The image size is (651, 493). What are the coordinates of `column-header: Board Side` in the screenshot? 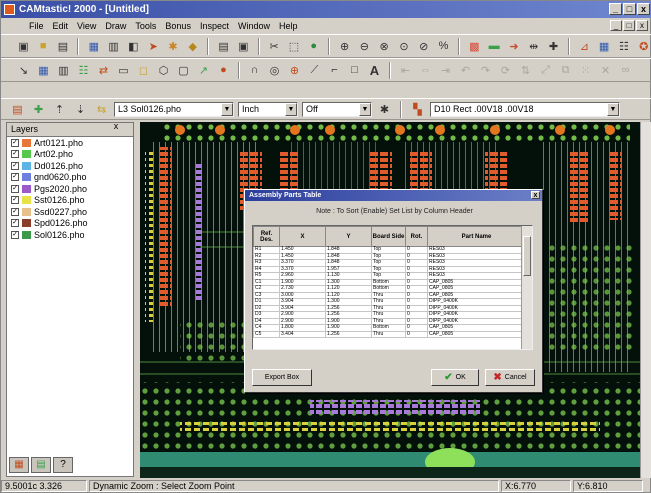 It's located at (388, 236).